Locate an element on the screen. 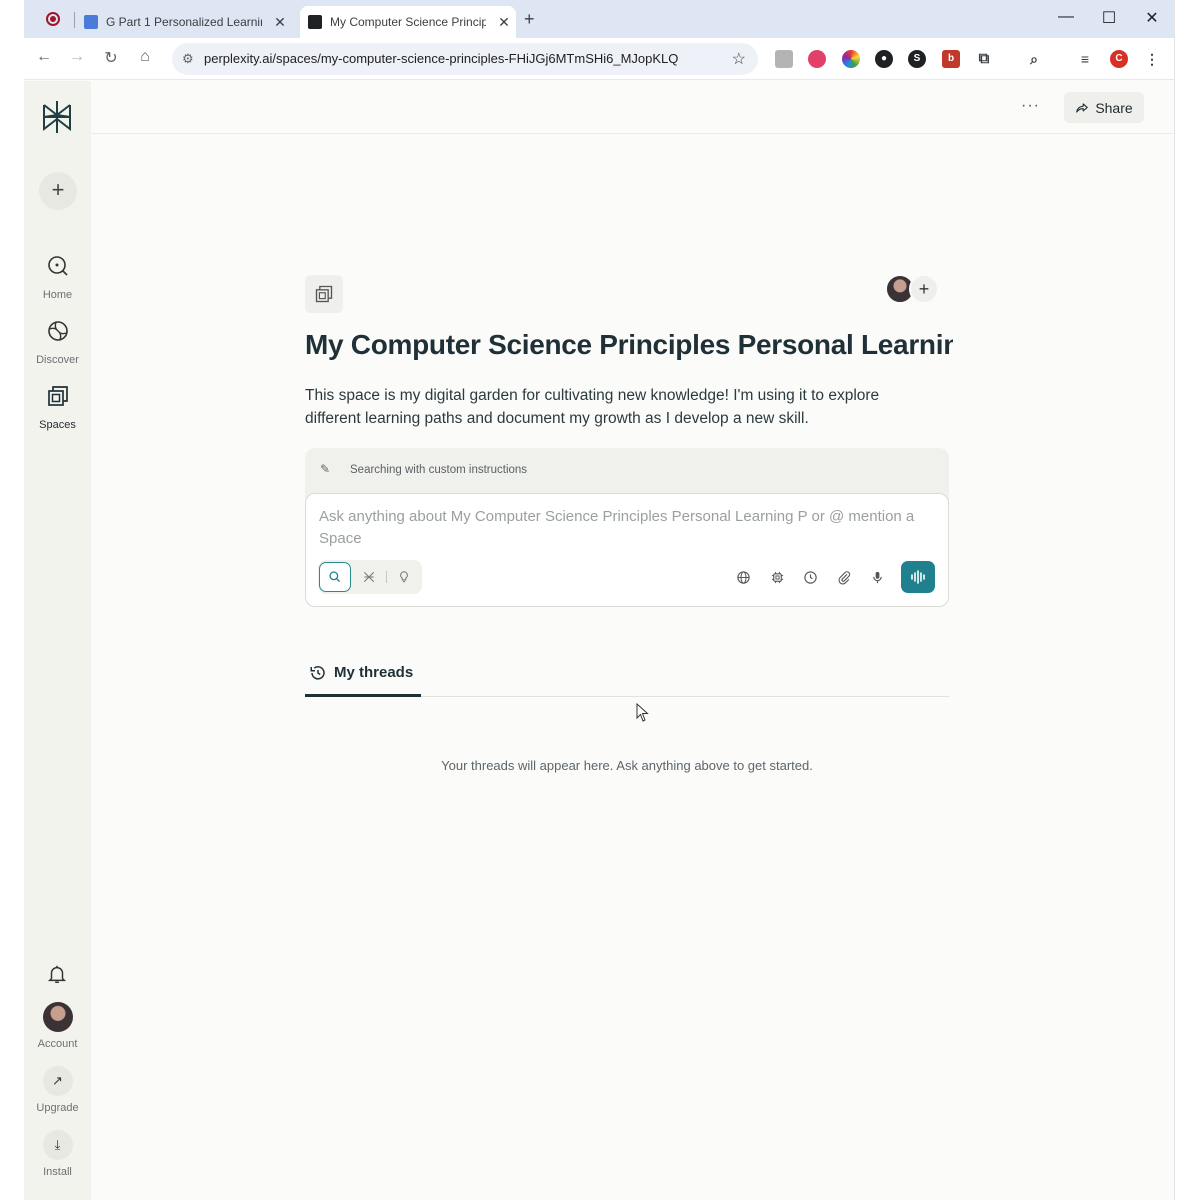 The height and width of the screenshot is (1200, 1200). more-options-button: ··· is located at coordinates (1030, 106).